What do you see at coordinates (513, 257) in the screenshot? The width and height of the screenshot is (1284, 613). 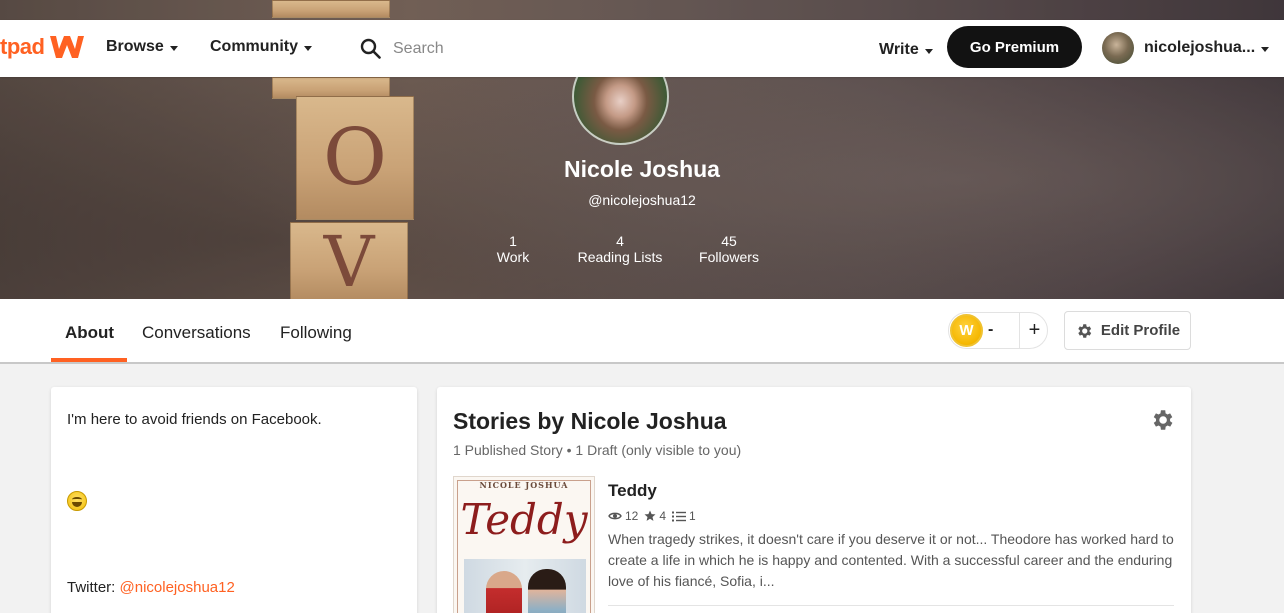 I see `stat-label: Work` at bounding box center [513, 257].